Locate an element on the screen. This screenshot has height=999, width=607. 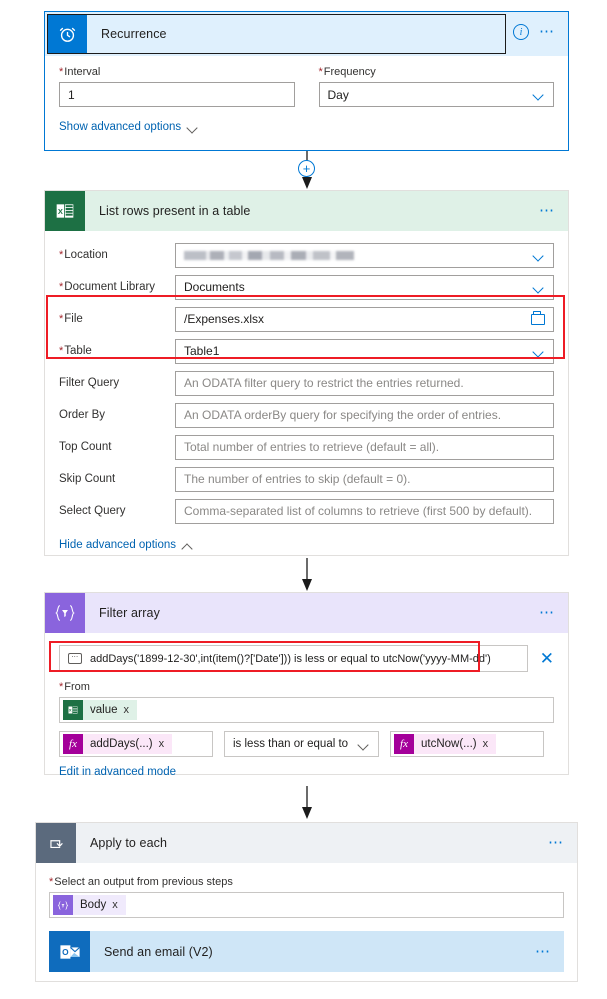
fx-icon: fx is located at coordinates (404, 744).